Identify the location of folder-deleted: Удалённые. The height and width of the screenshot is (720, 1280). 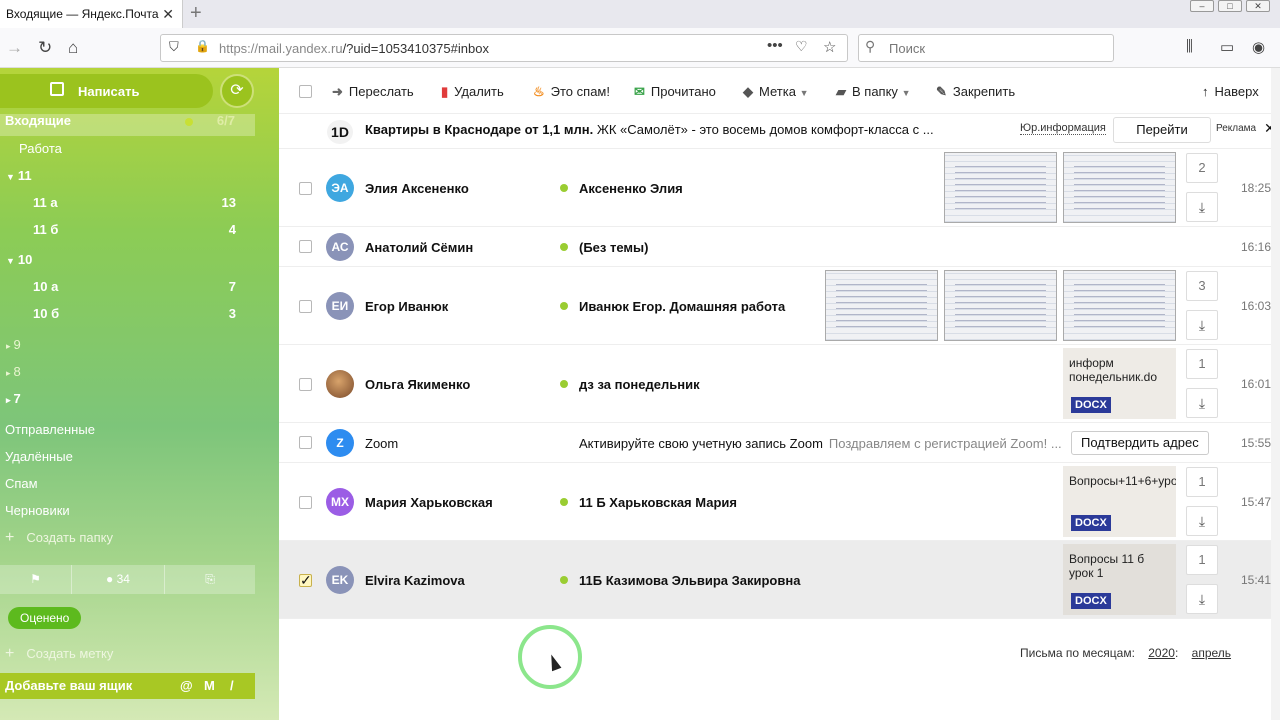
(39, 456).